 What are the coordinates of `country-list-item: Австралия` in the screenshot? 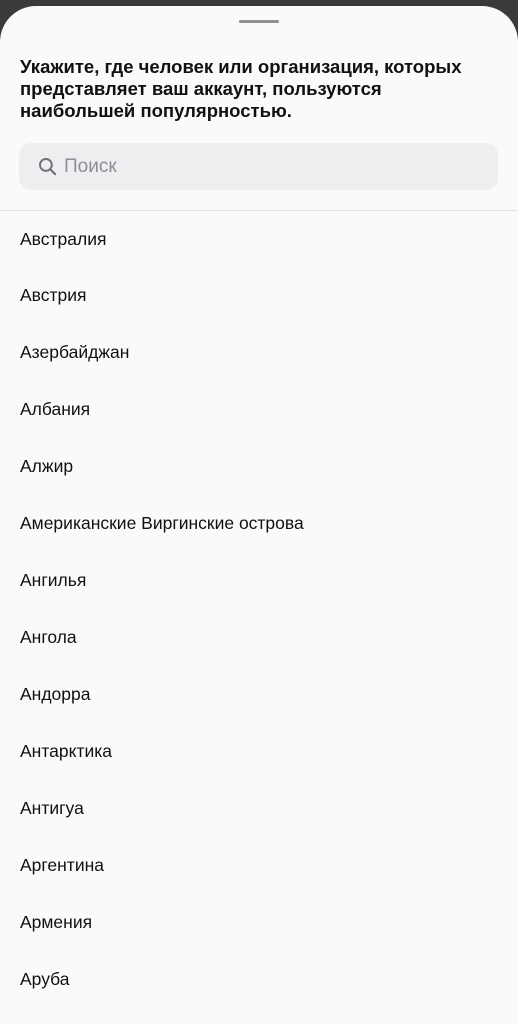 It's located at (259, 239).